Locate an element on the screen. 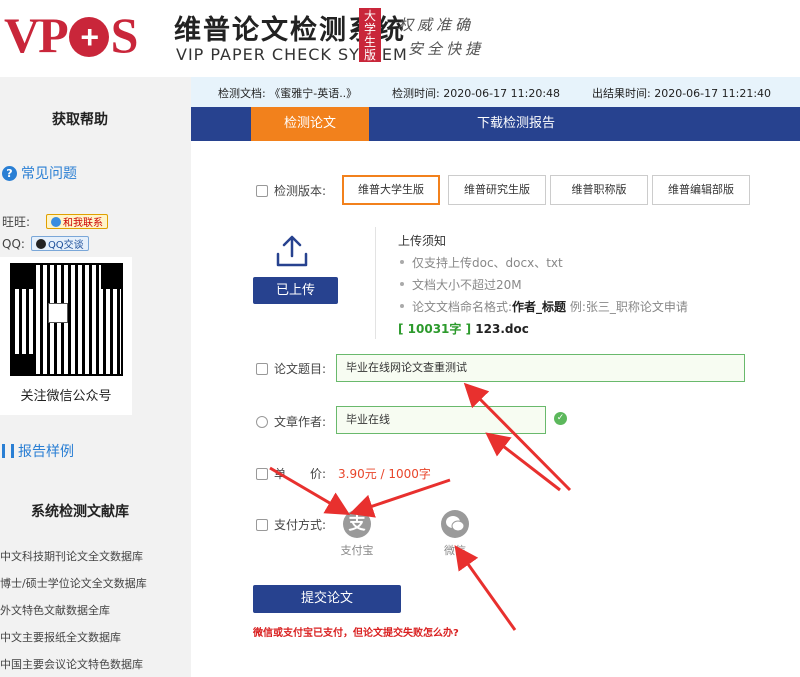  author-valid-check-icon: ✓ is located at coordinates (560, 418).